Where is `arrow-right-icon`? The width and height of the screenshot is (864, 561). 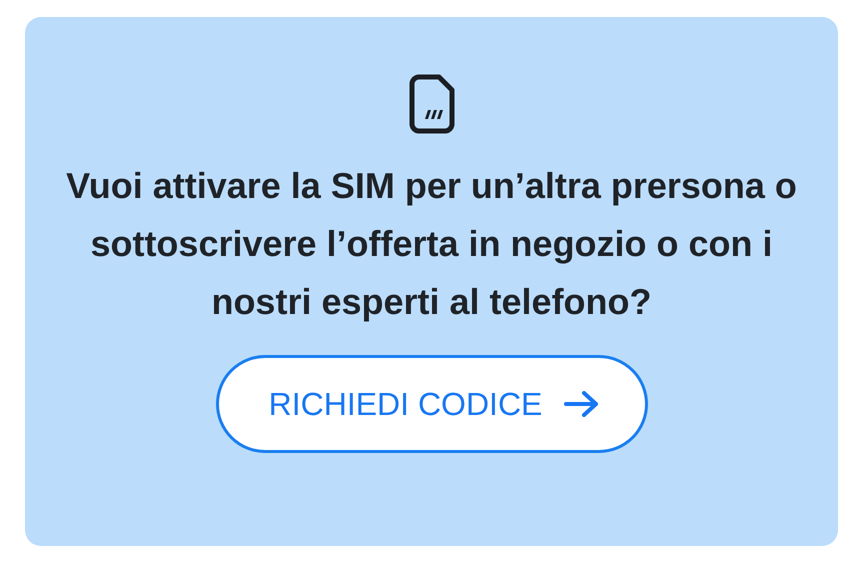
arrow-right-icon is located at coordinates (582, 404).